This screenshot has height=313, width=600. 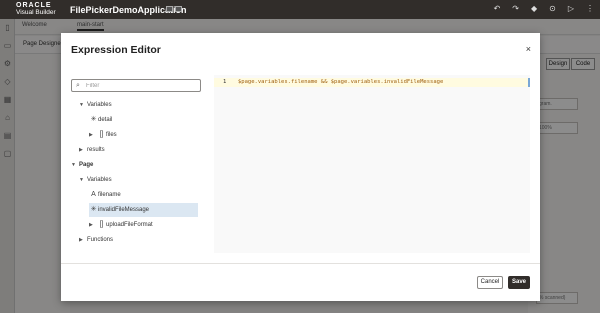 I want to click on editor-scroll-marker, so click(x=529, y=82).